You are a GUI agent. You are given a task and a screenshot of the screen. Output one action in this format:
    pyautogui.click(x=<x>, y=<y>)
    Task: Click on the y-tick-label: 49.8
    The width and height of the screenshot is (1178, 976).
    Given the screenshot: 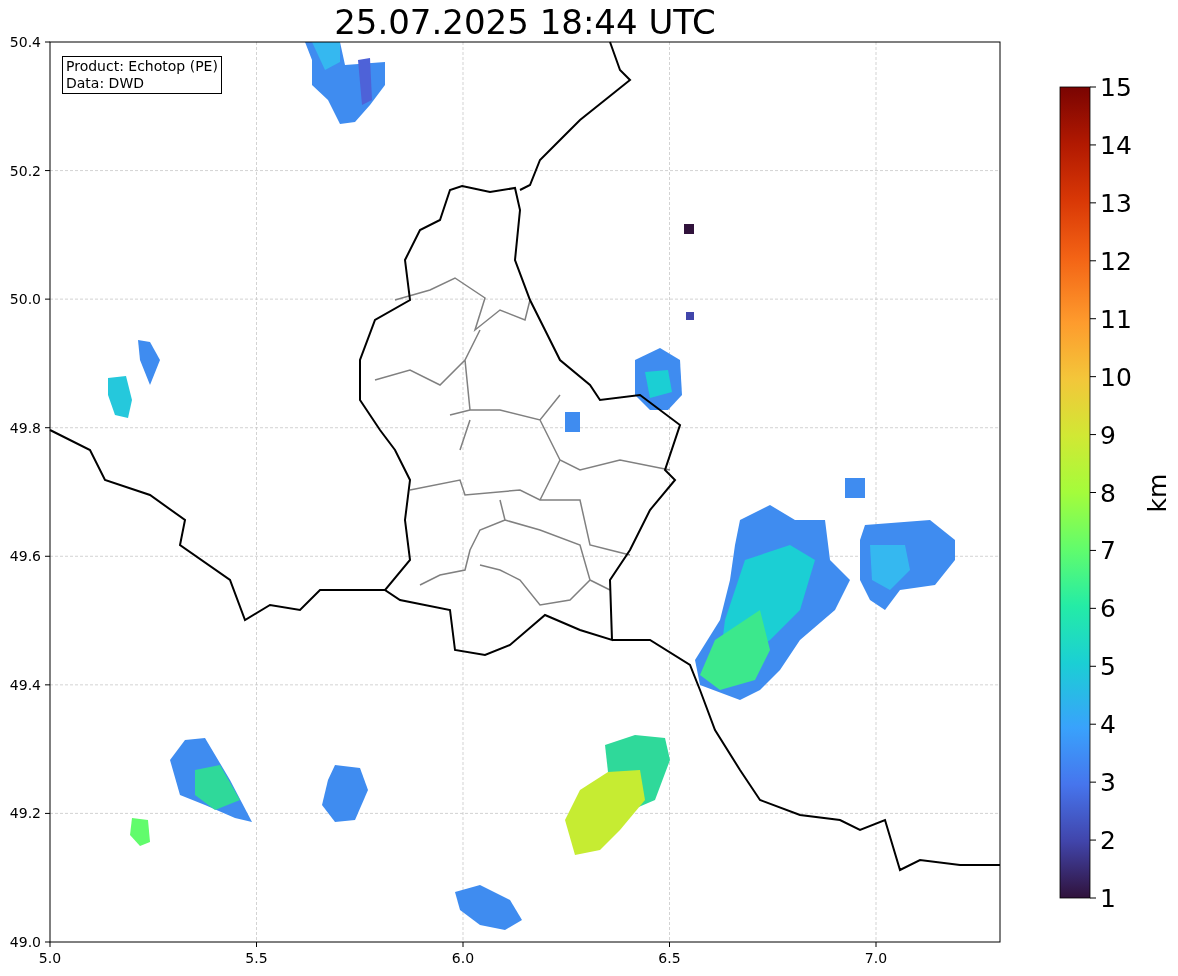 What is the action you would take?
    pyautogui.click(x=25, y=427)
    